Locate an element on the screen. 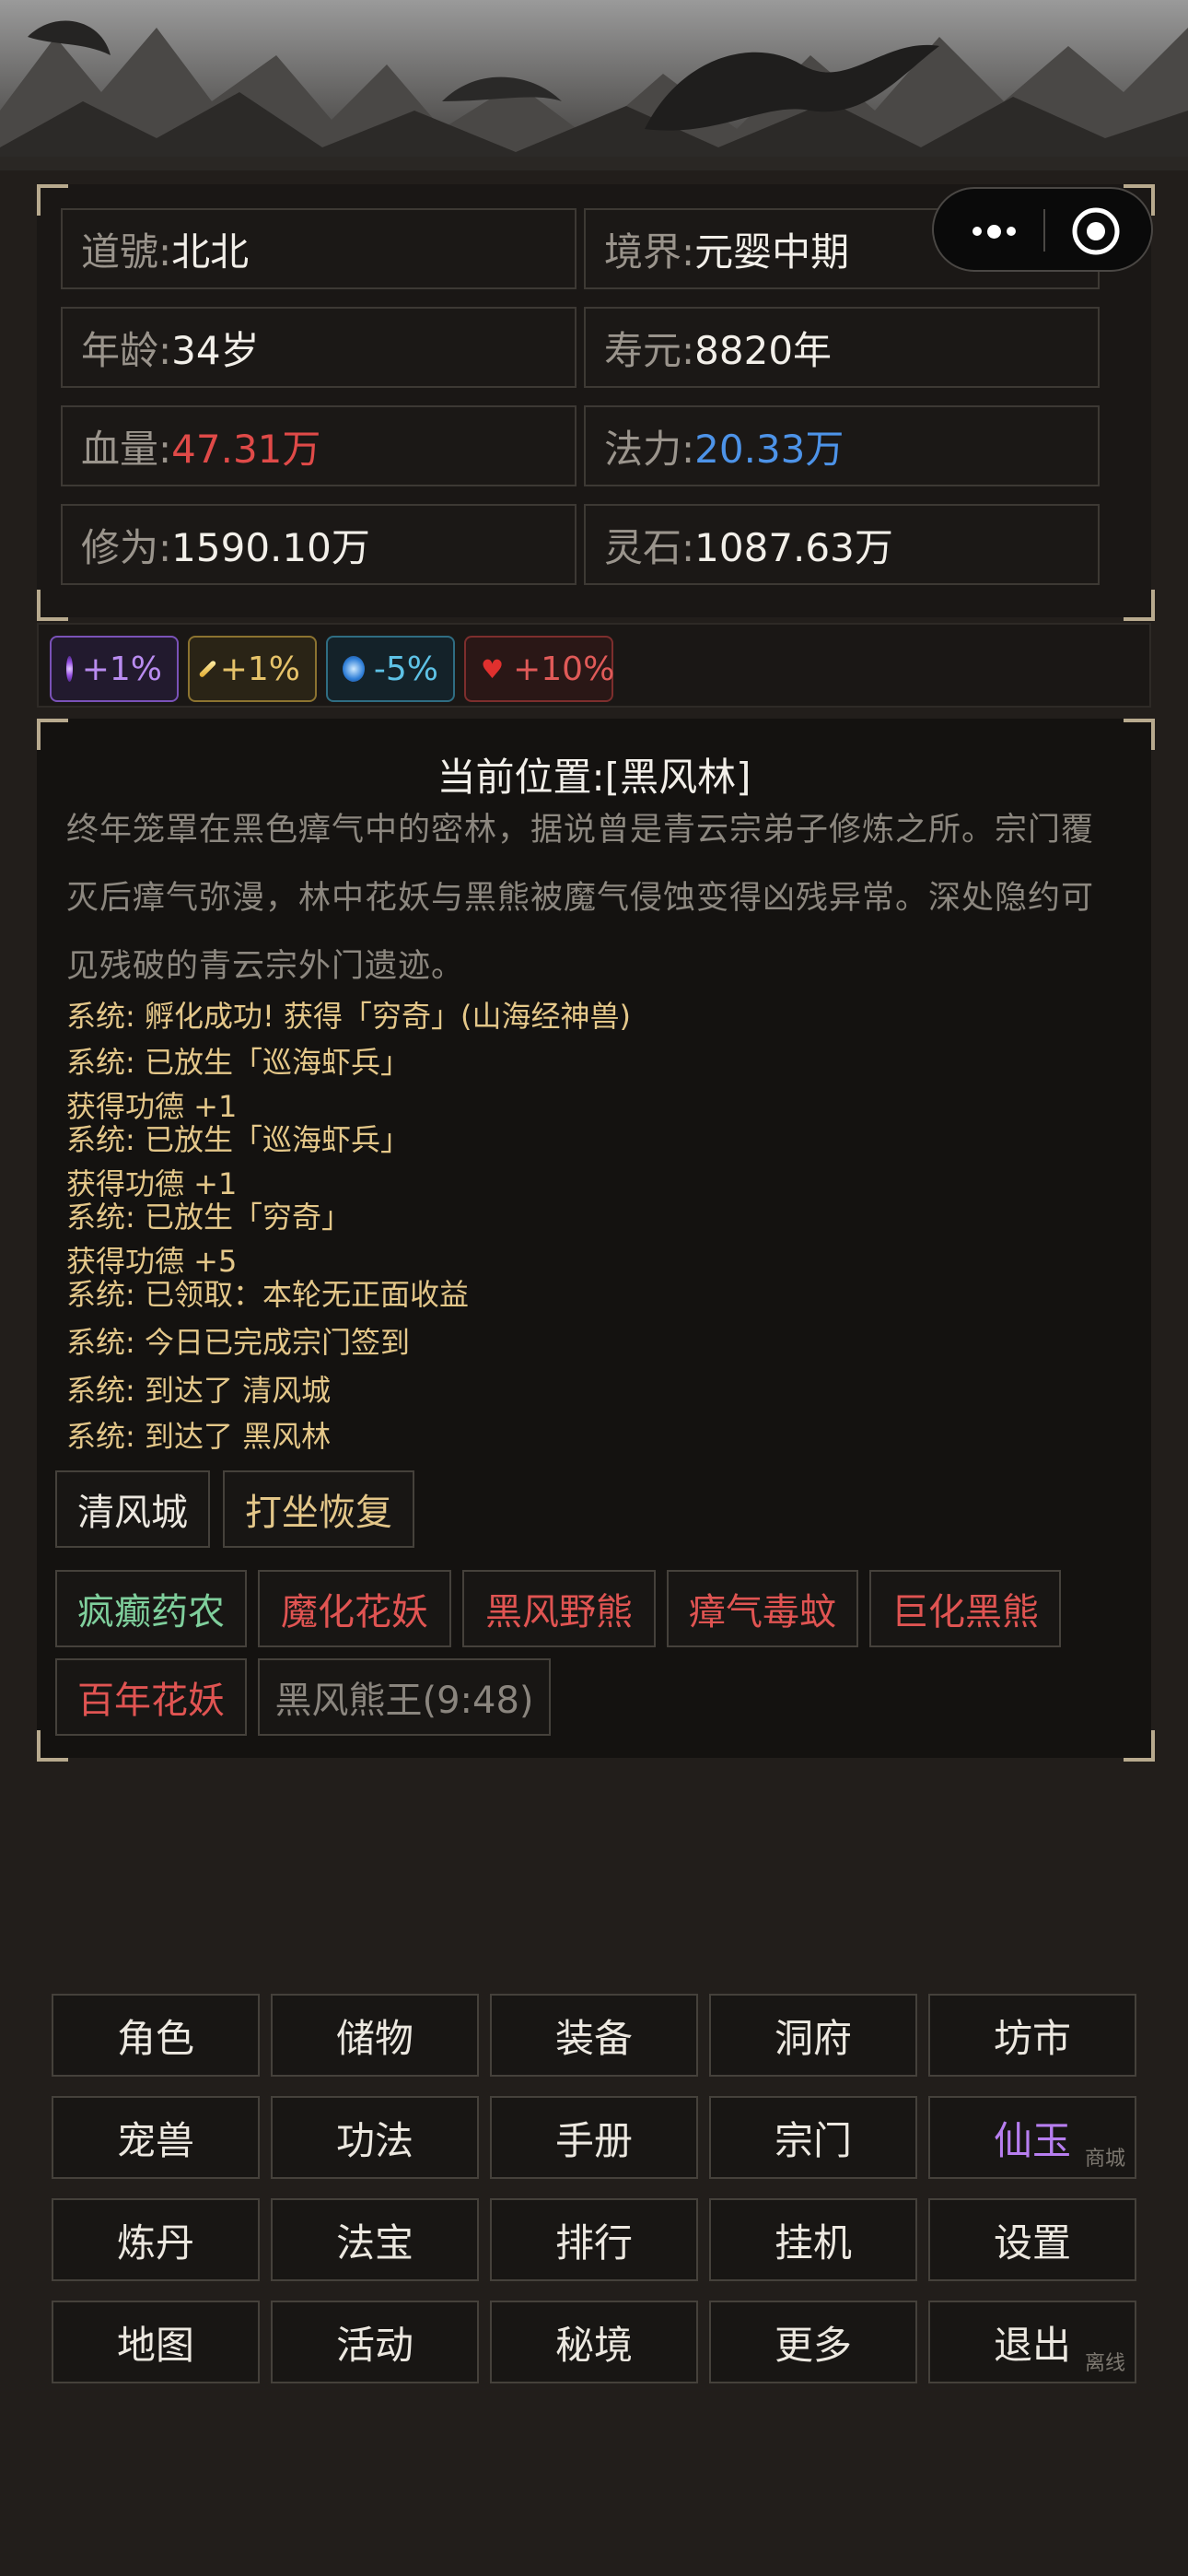  menu-sect-button: 宗门 is located at coordinates (813, 2137).